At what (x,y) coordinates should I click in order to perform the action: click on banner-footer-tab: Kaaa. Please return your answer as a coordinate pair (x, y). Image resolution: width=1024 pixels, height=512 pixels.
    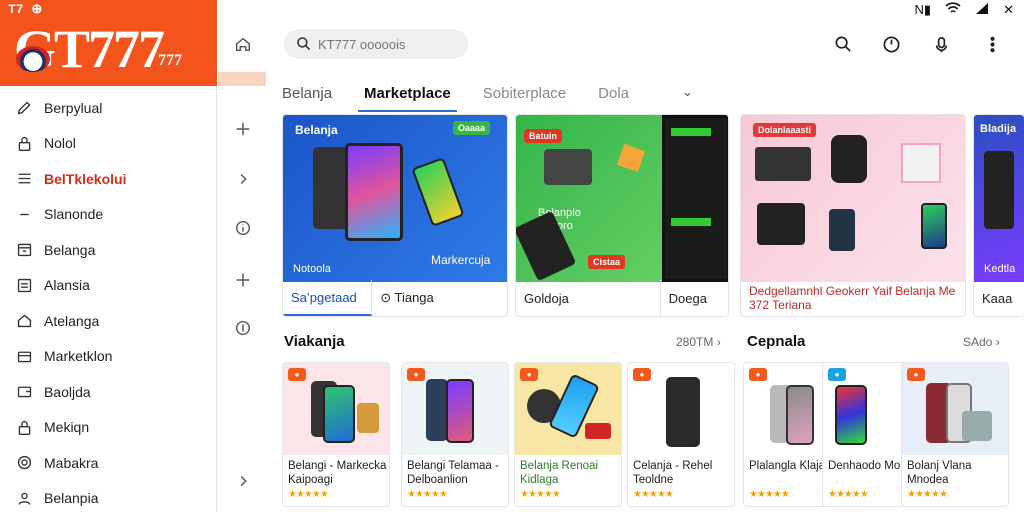
    Looking at the image, I should click on (999, 298).